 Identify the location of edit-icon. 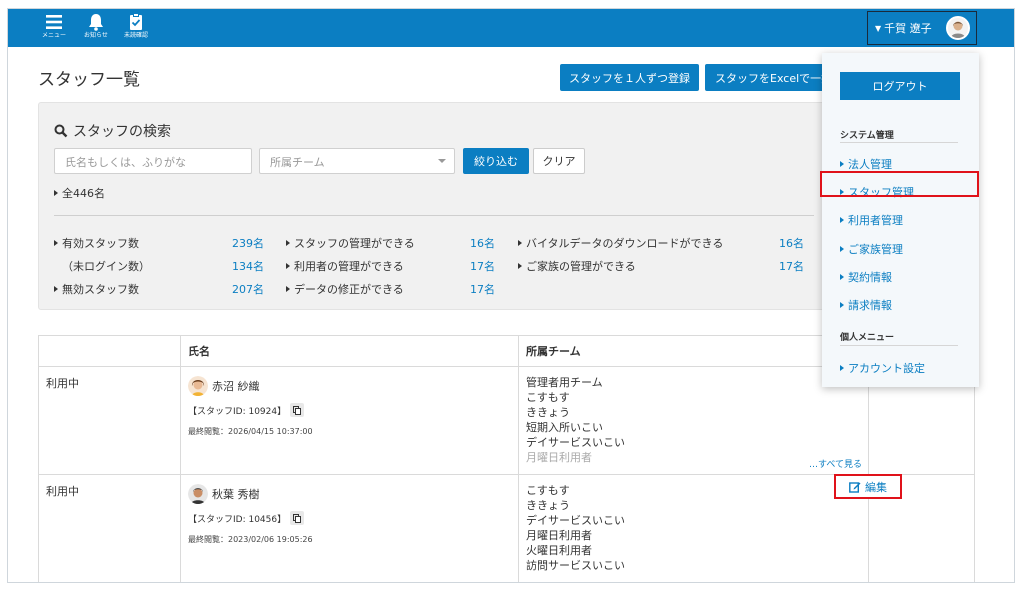
(855, 487).